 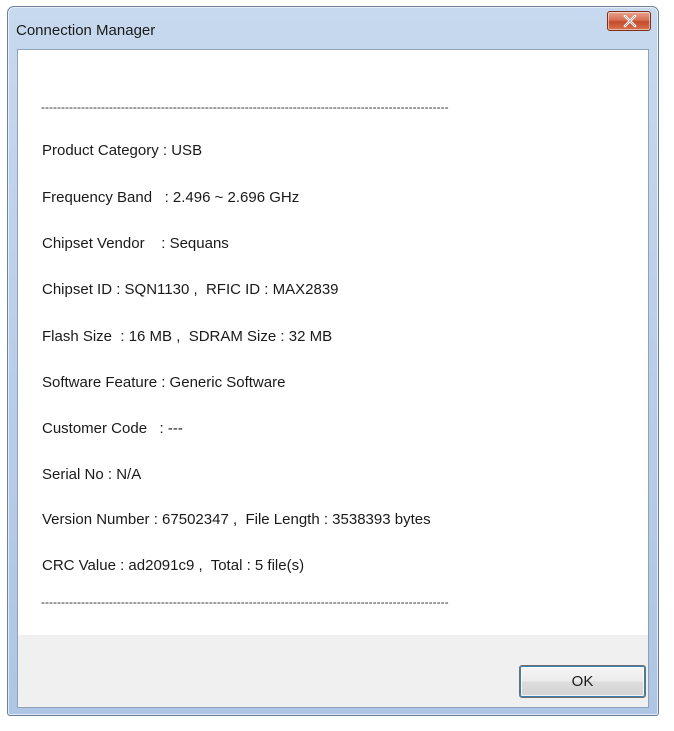 I want to click on chipset-vendor-text: Chipset Vendor : Sequans, so click(x=135, y=243).